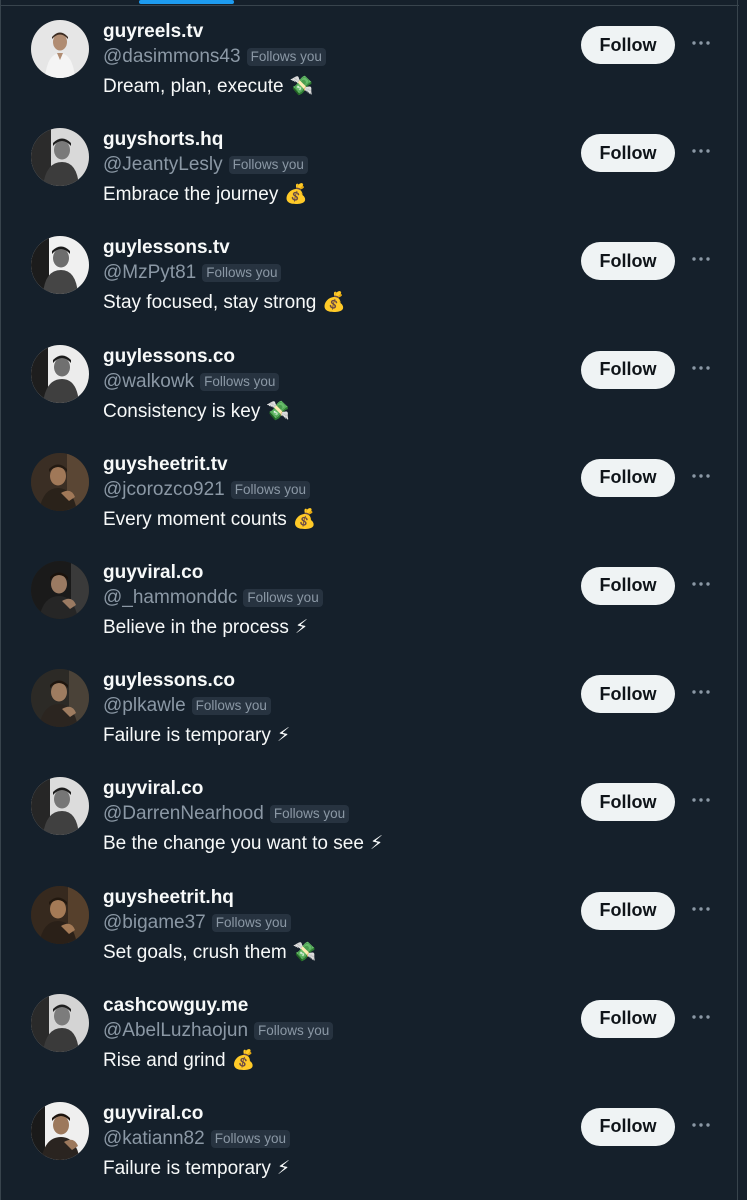 This screenshot has height=1200, width=747. I want to click on user-handle: @plkawle, so click(144, 706).